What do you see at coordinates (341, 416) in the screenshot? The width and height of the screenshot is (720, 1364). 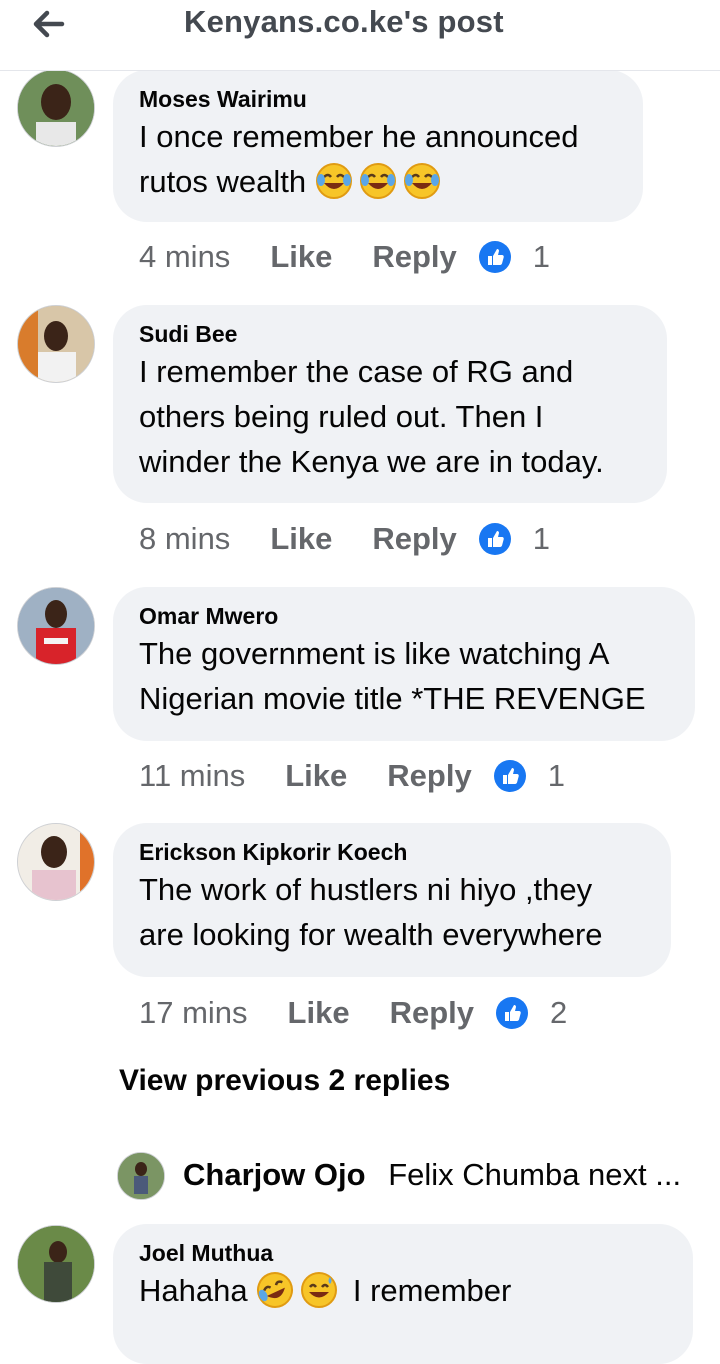 I see `comment-text: others being ruled out. Then I` at bounding box center [341, 416].